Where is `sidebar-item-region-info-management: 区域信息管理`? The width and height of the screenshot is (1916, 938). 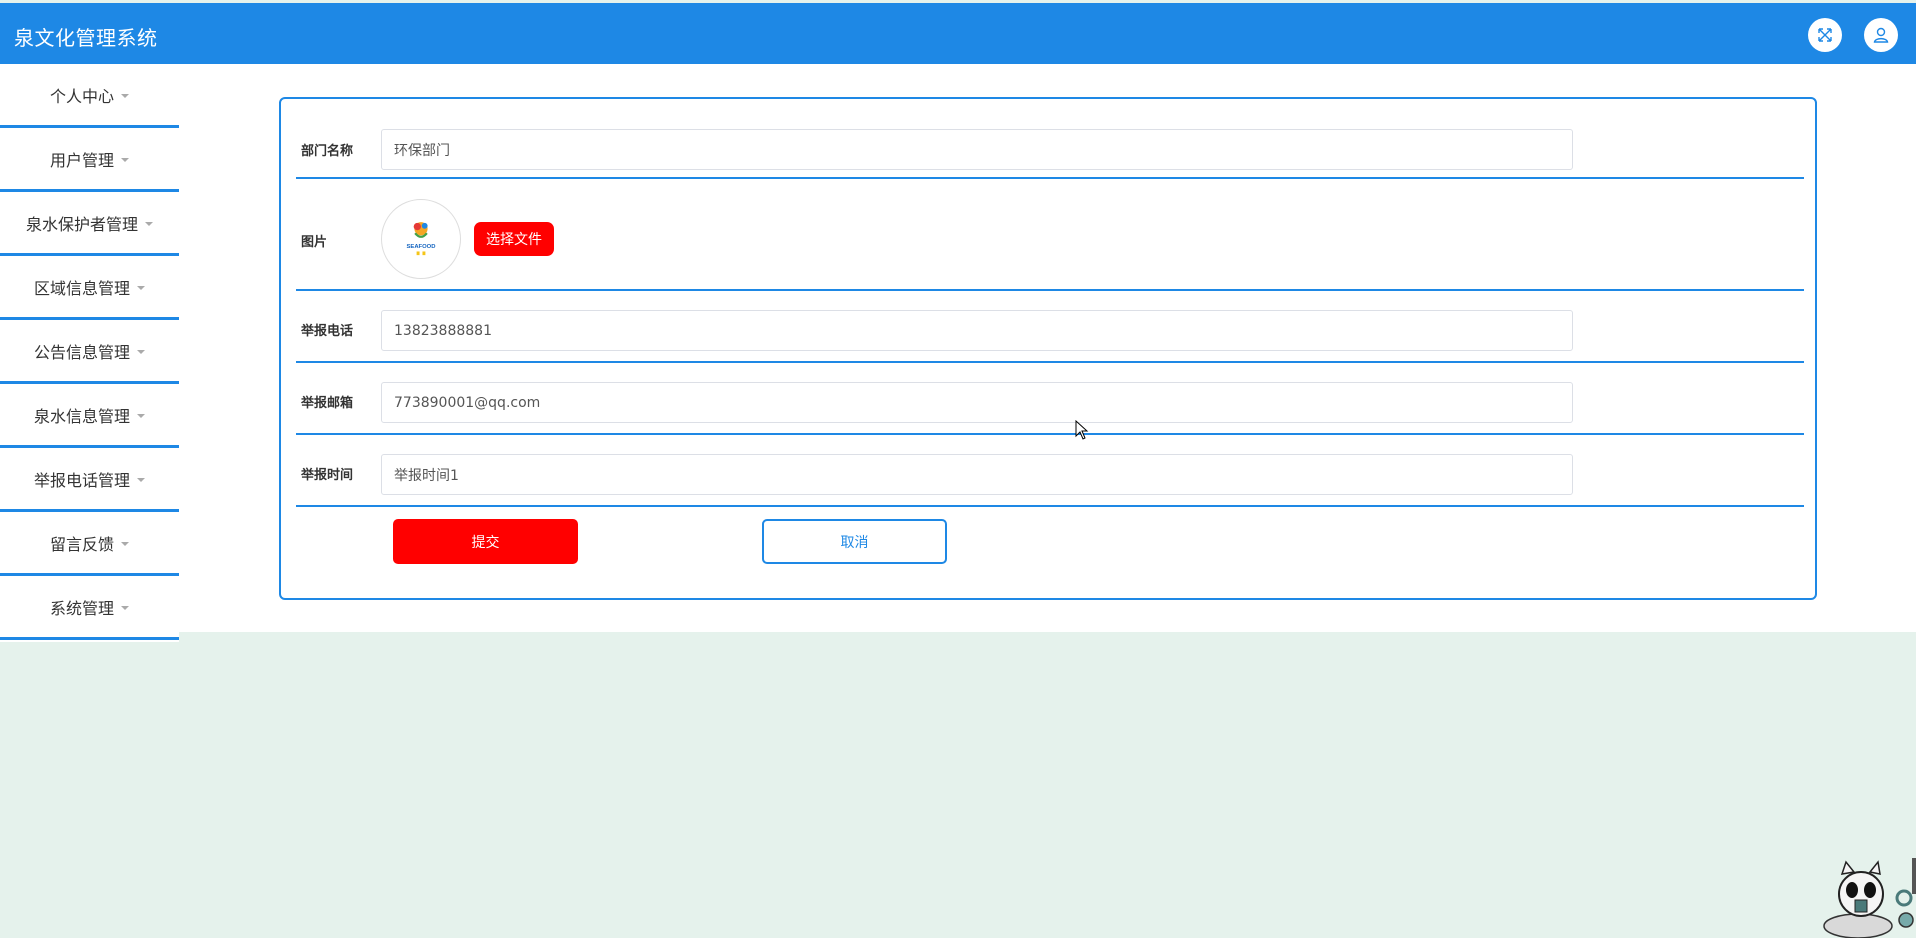
sidebar-item-region-info-management: 区域信息管理 is located at coordinates (89, 288).